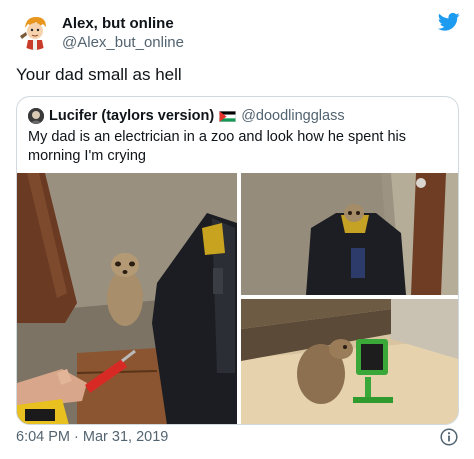  Describe the element at coordinates (99, 74) in the screenshot. I see `tweet-text: Your dad small as hell` at that location.